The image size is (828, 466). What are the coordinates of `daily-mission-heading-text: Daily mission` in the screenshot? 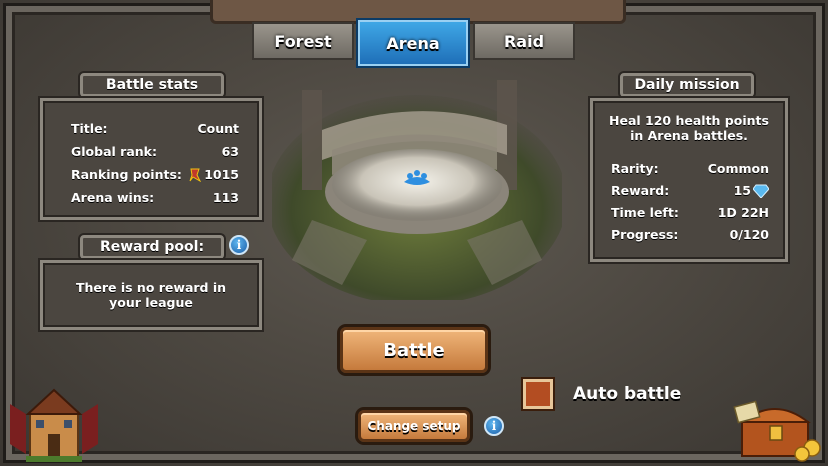 It's located at (687, 85).